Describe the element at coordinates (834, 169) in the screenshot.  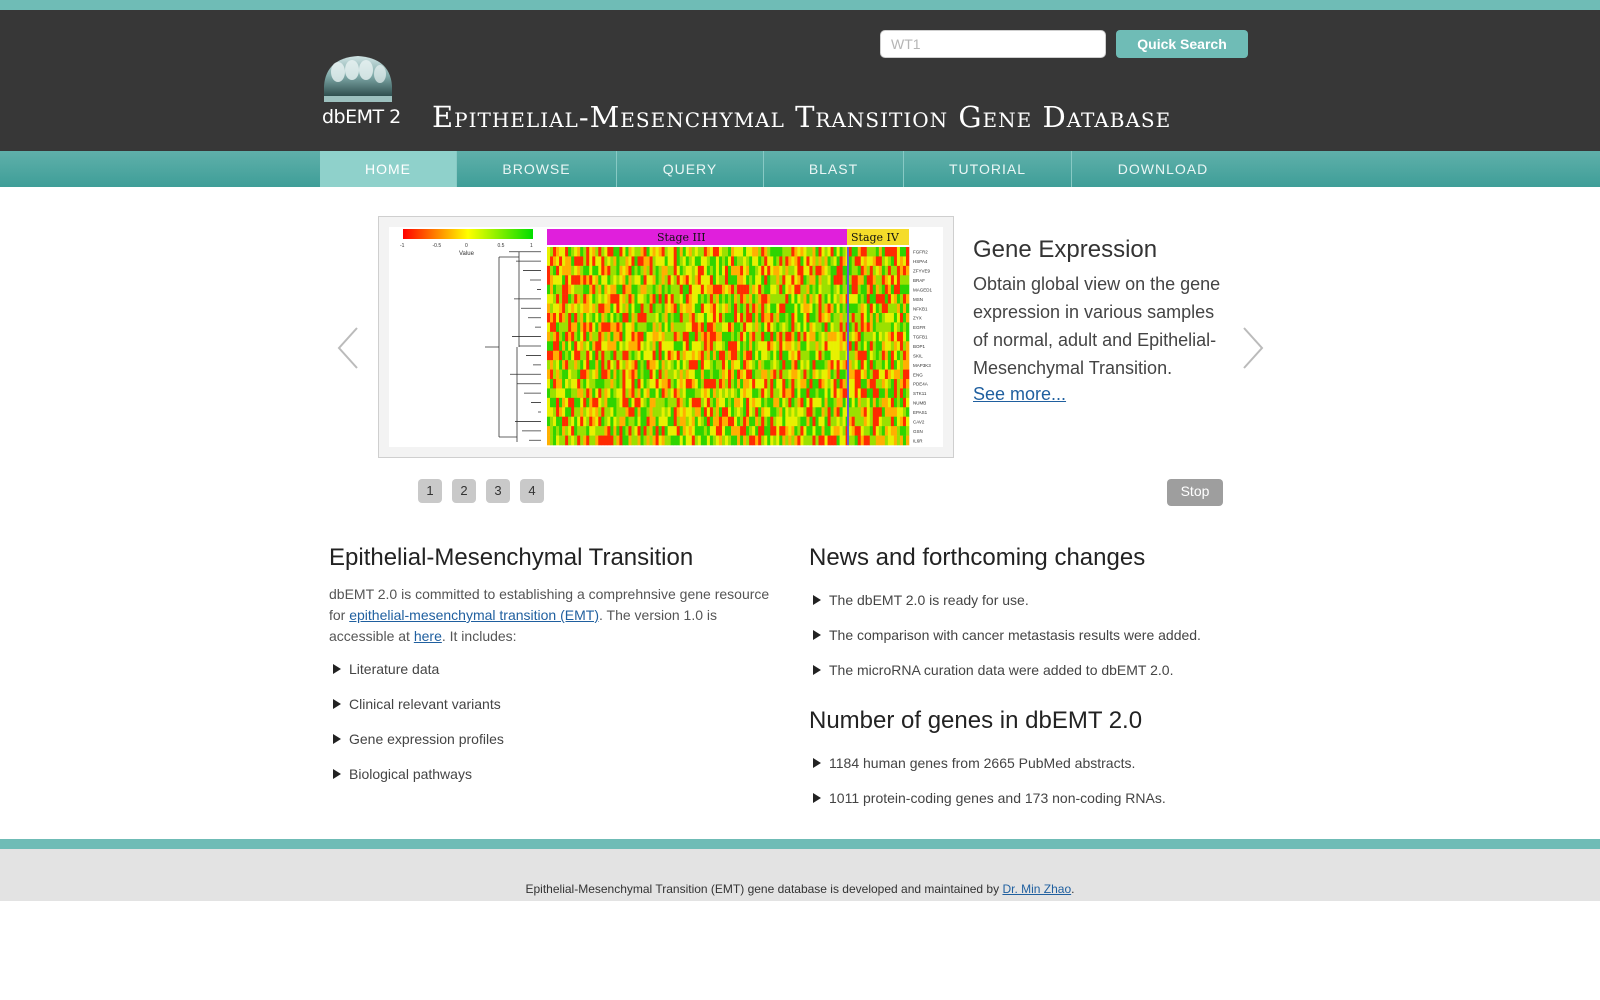
I see `nav-blast: BLAST` at that location.